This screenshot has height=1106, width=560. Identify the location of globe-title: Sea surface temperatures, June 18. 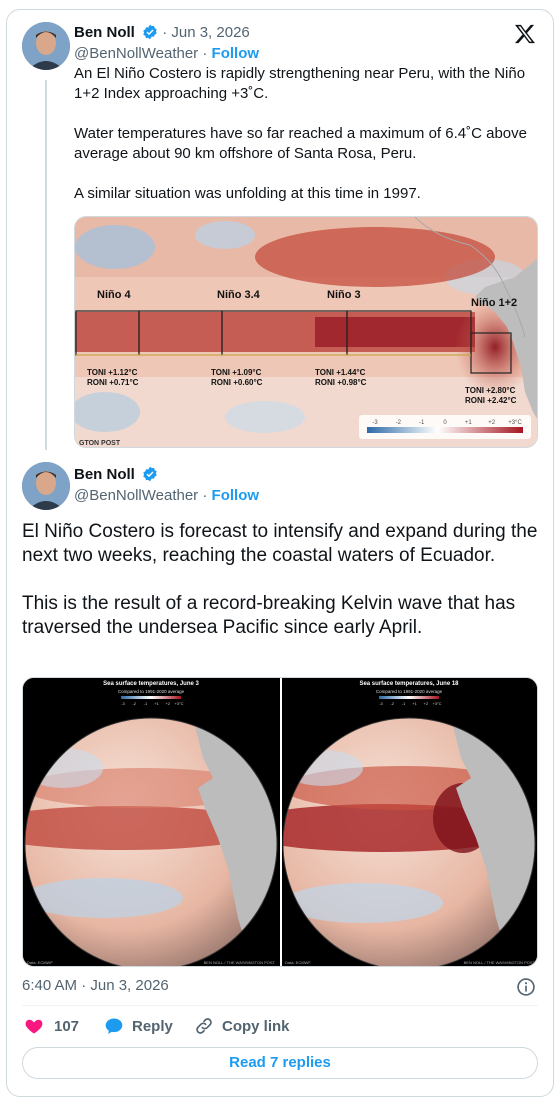
(409, 684).